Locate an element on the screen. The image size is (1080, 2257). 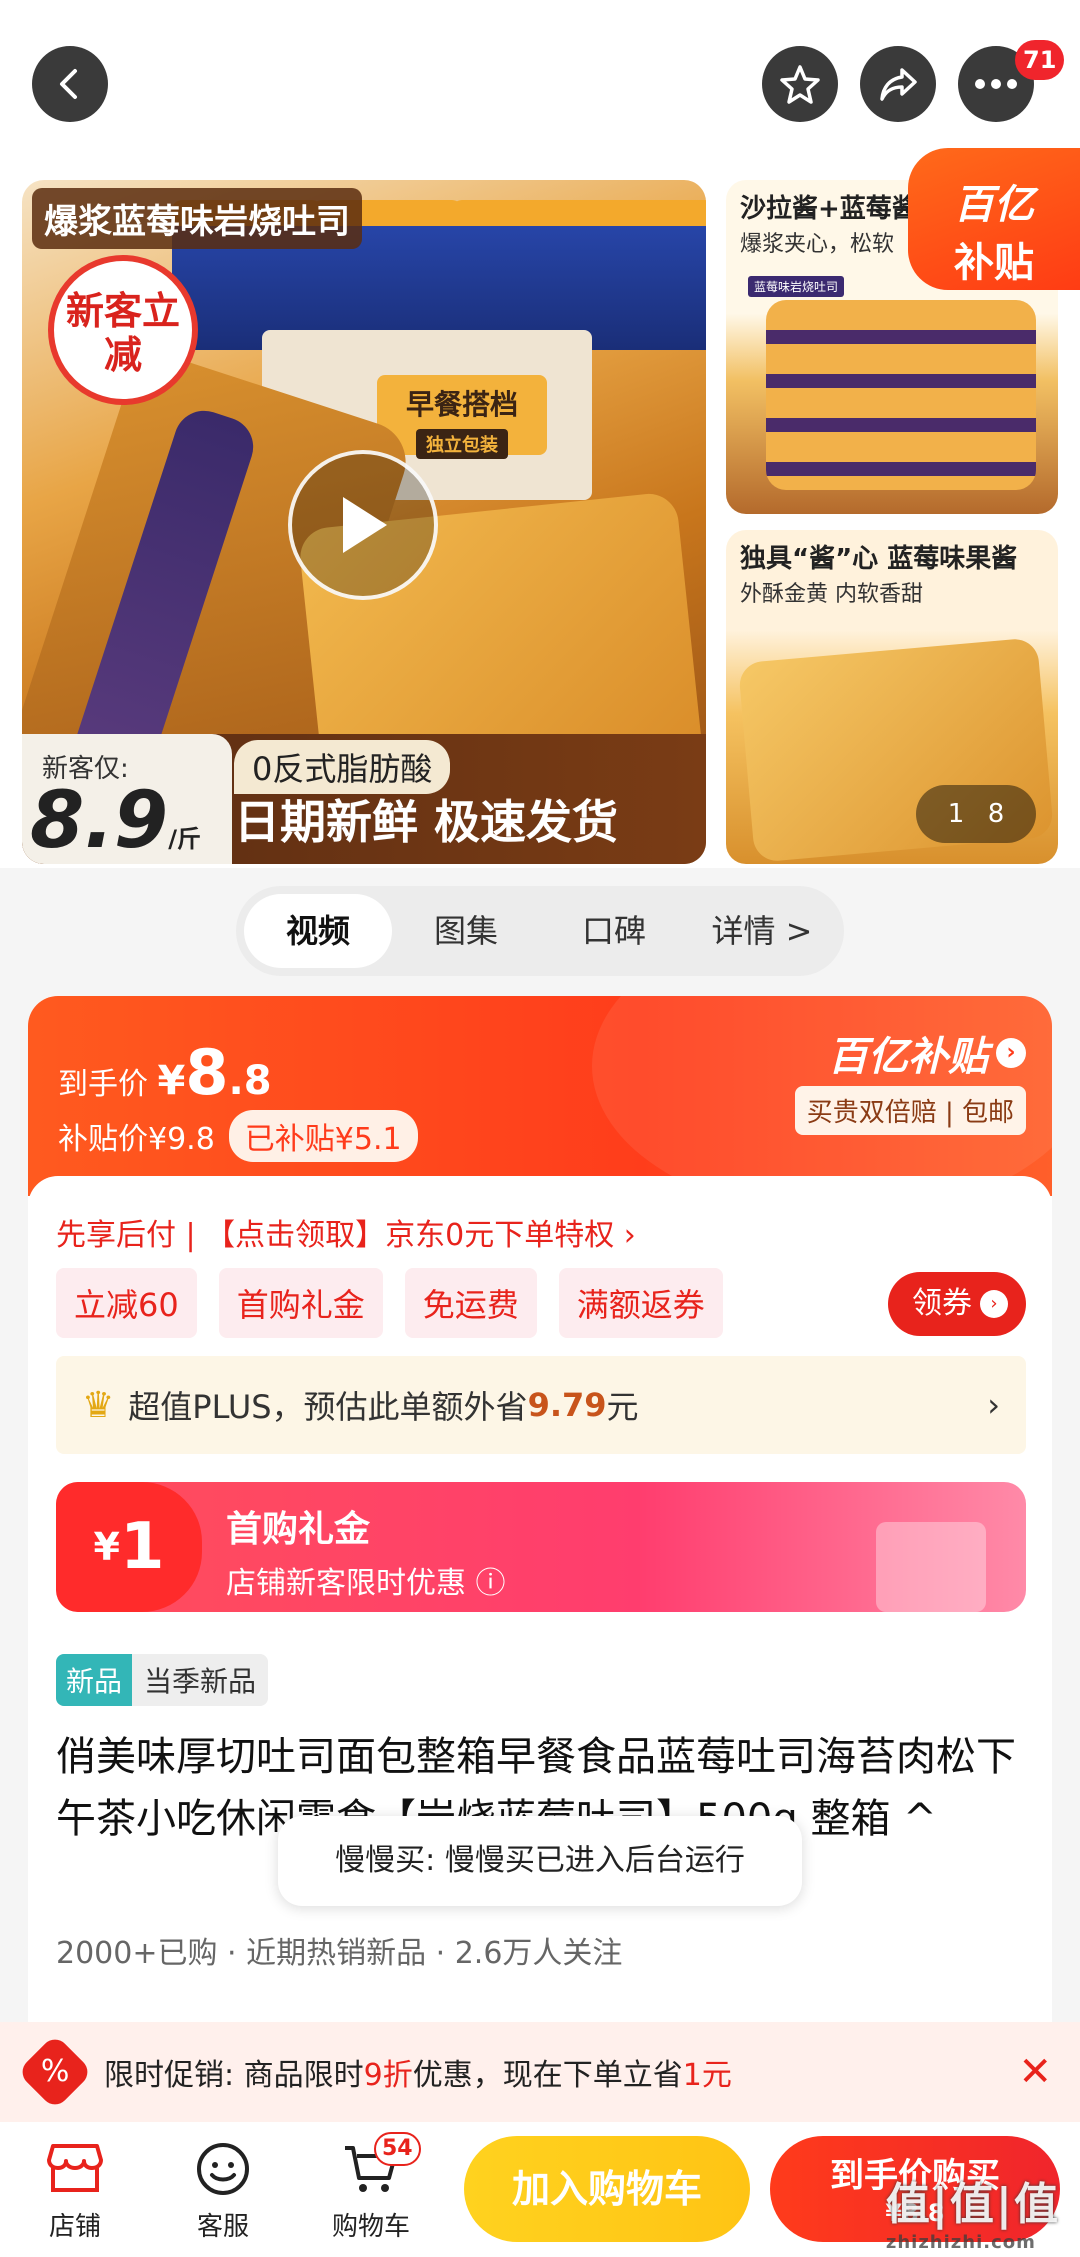
share-button is located at coordinates (898, 84).